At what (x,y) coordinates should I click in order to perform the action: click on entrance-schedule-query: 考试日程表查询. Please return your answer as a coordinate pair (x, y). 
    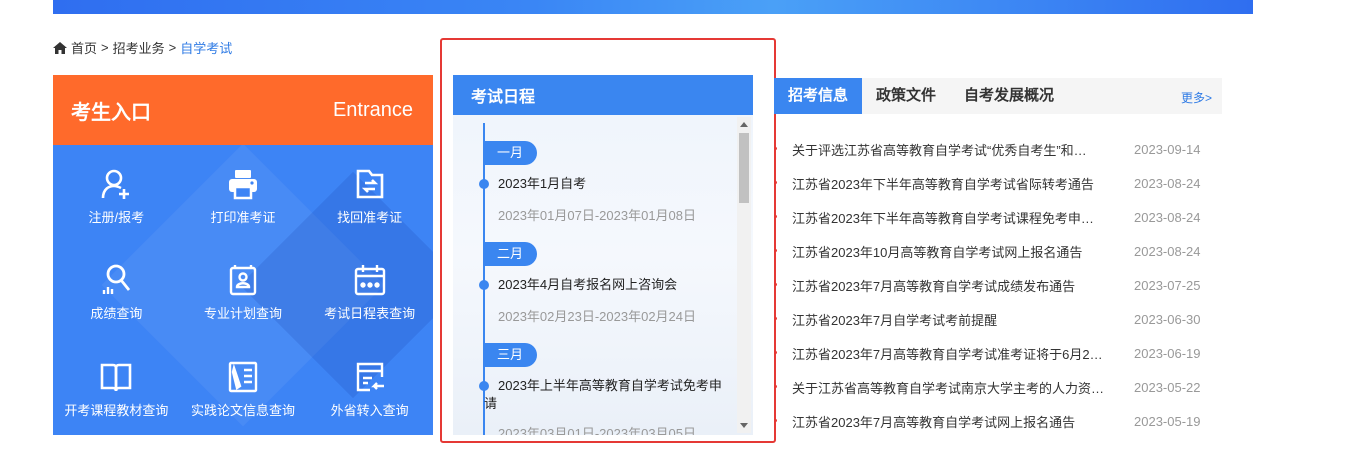
    Looking at the image, I should click on (369, 290).